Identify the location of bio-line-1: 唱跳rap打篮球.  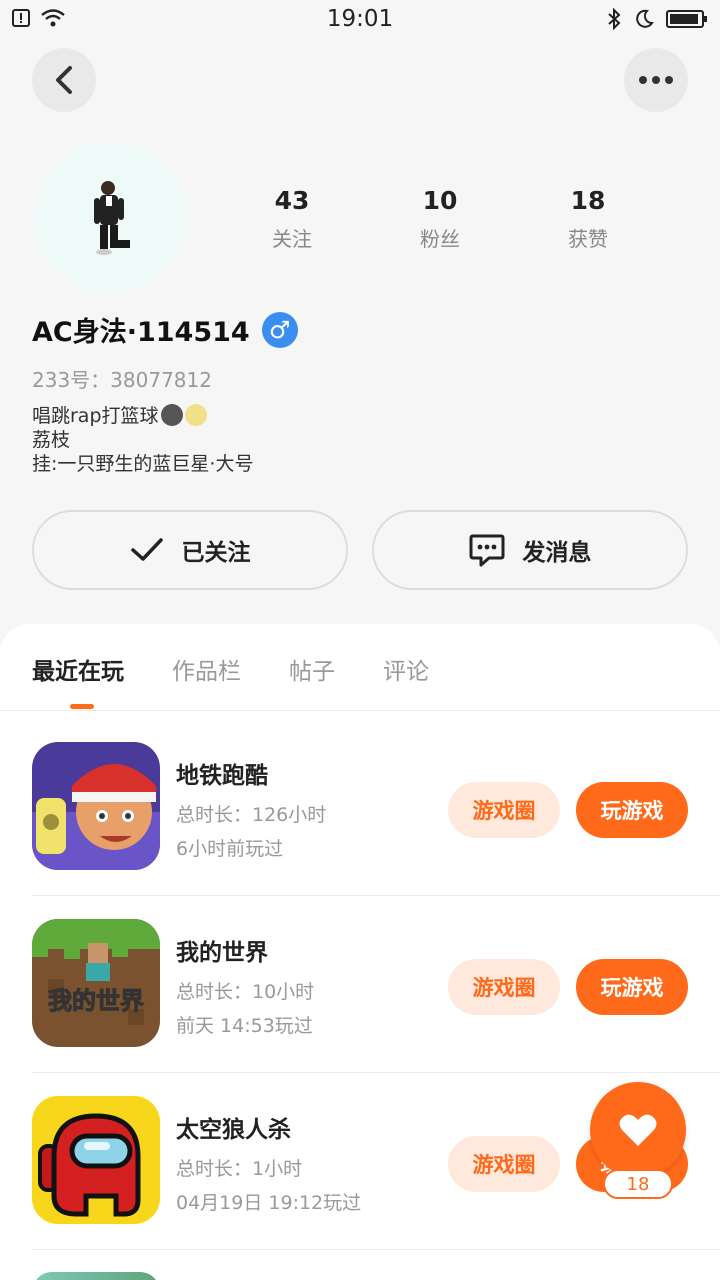
(142, 416).